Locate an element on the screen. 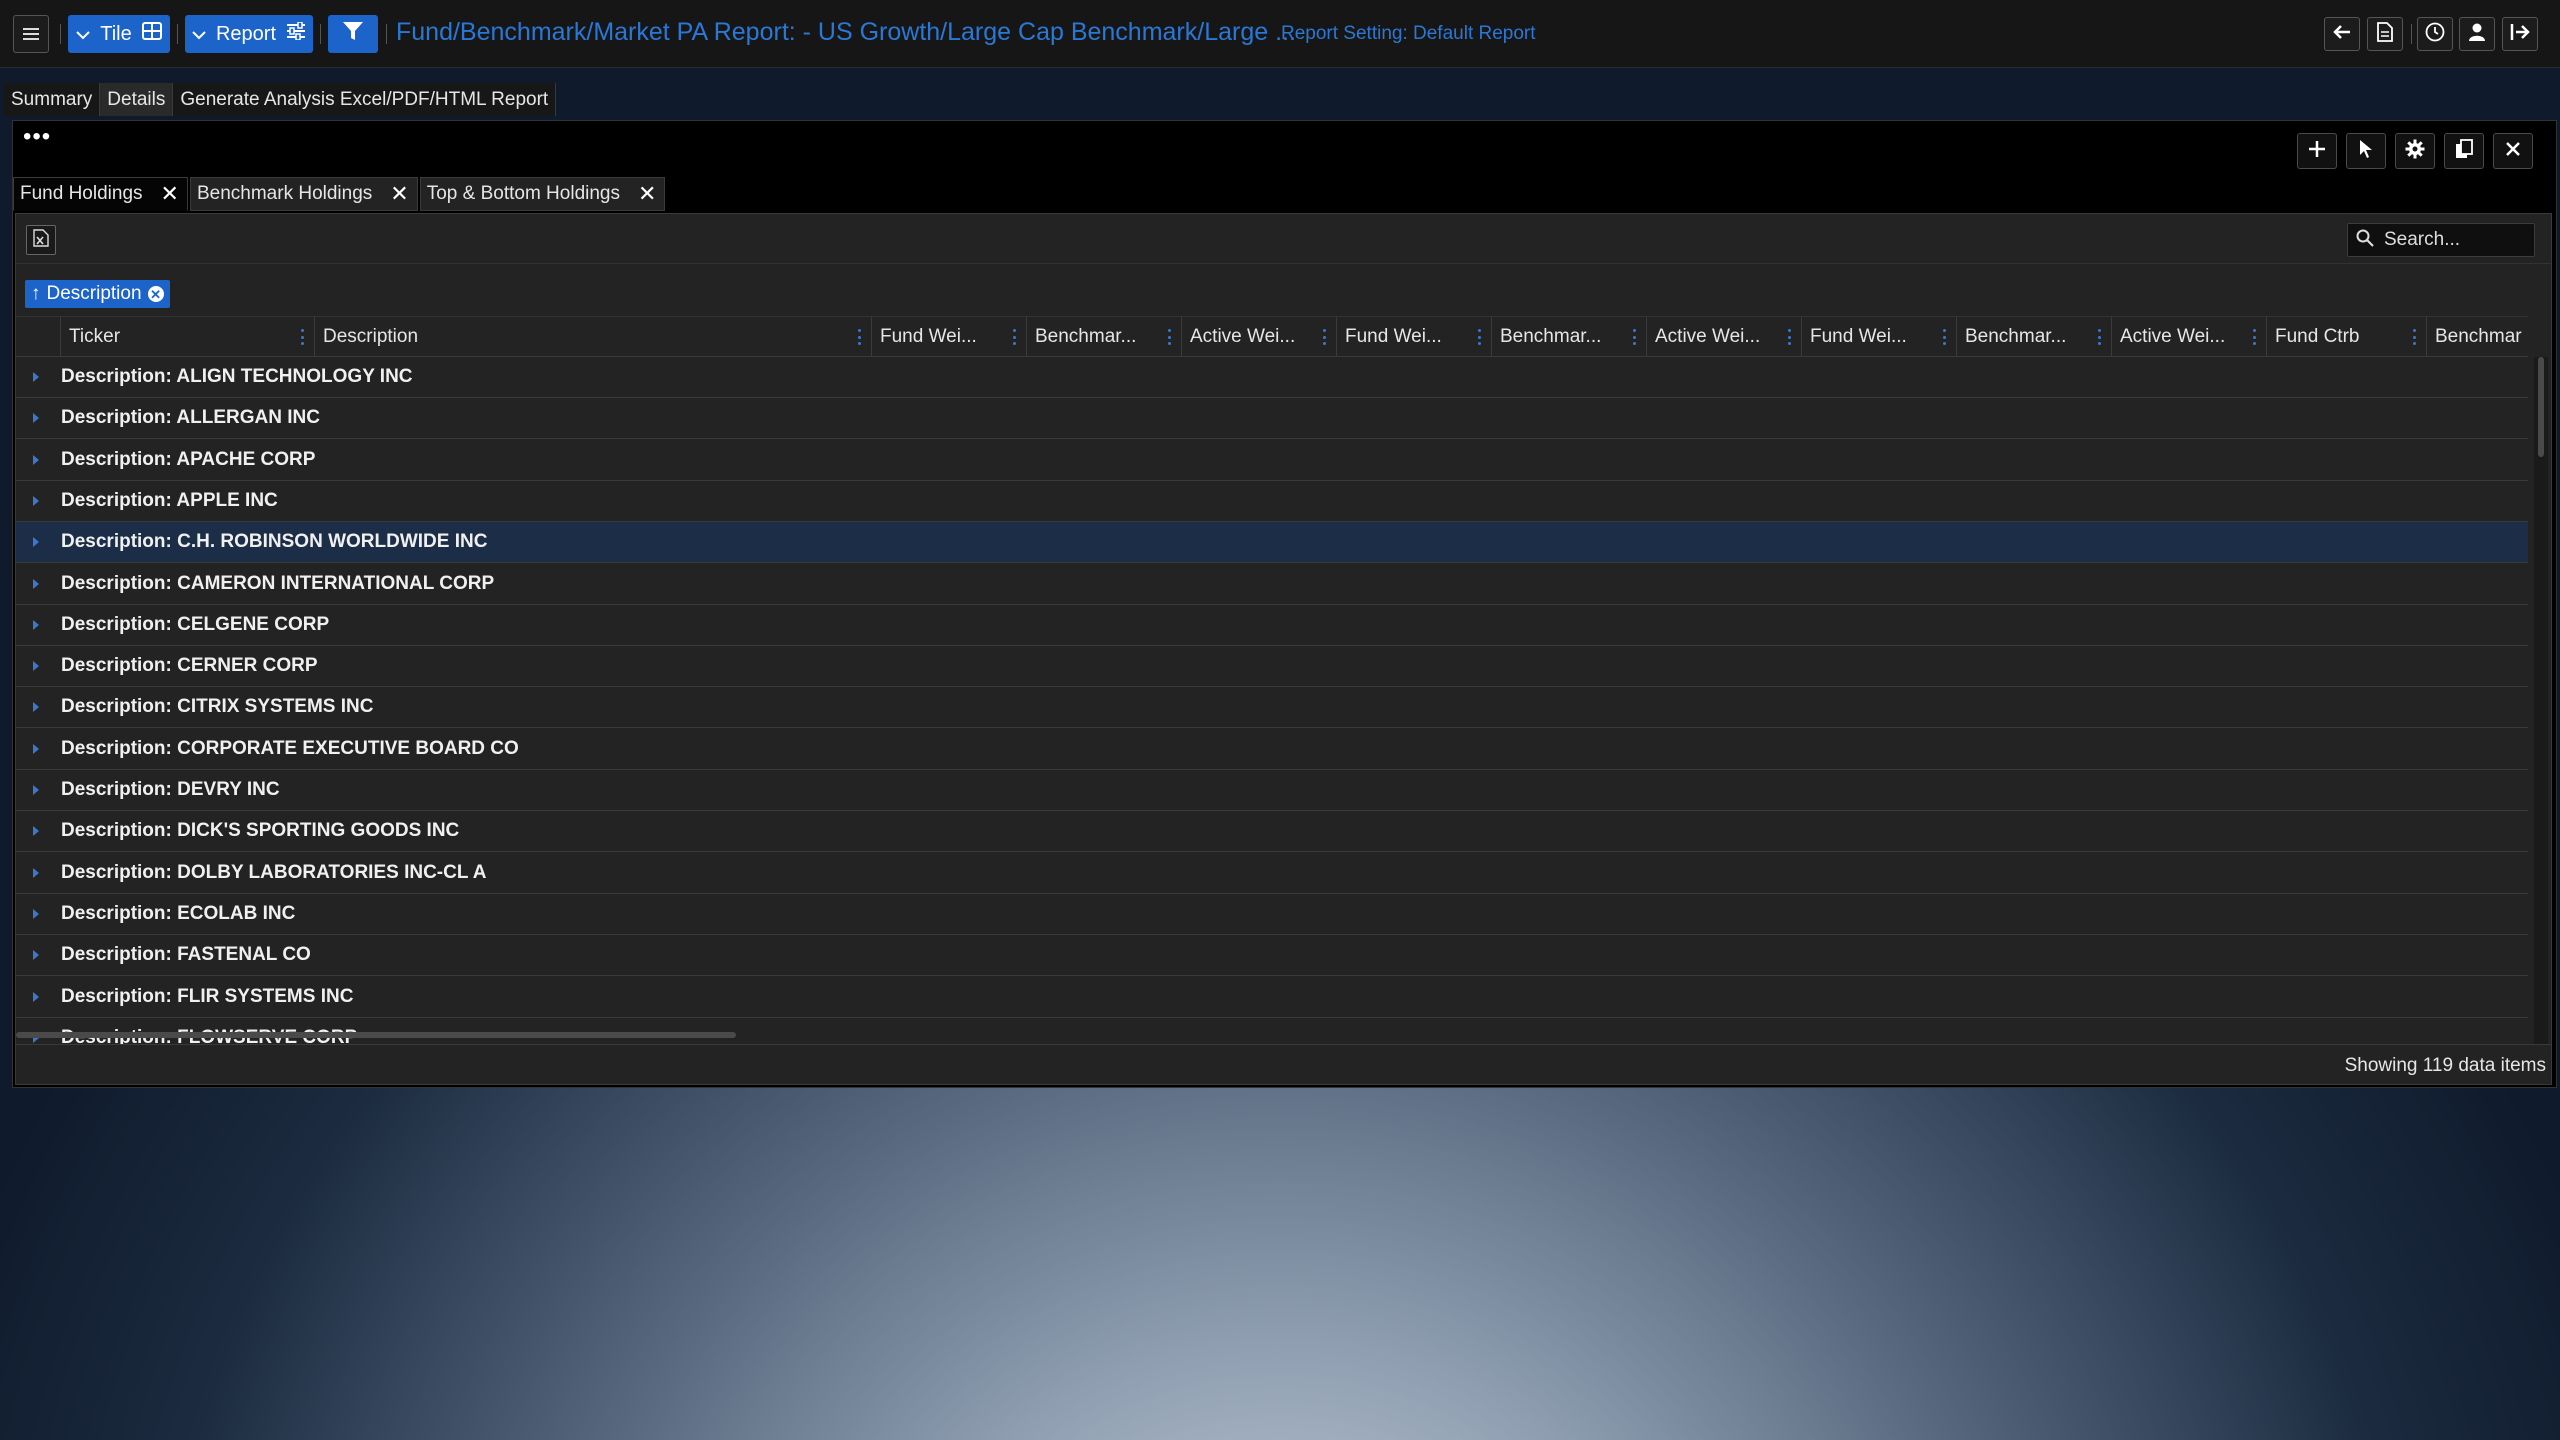 This screenshot has height=1440, width=2560. column-header: Ticker is located at coordinates (187, 336).